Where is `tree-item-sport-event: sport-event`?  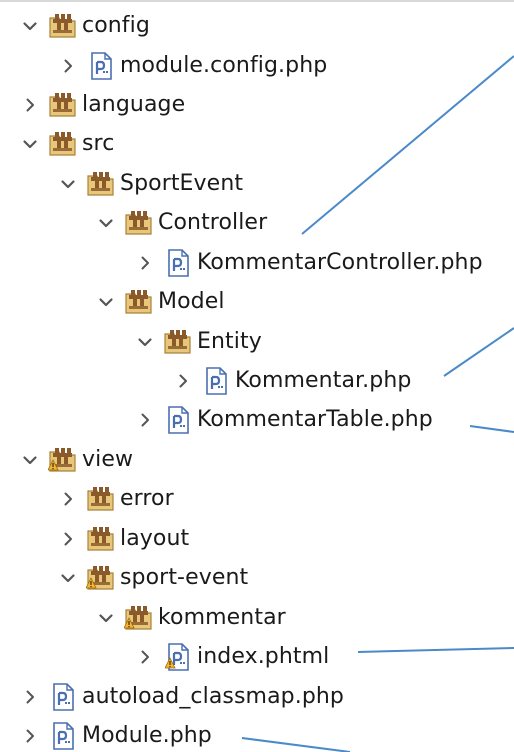 tree-item-sport-event: sport-event is located at coordinates (152, 578).